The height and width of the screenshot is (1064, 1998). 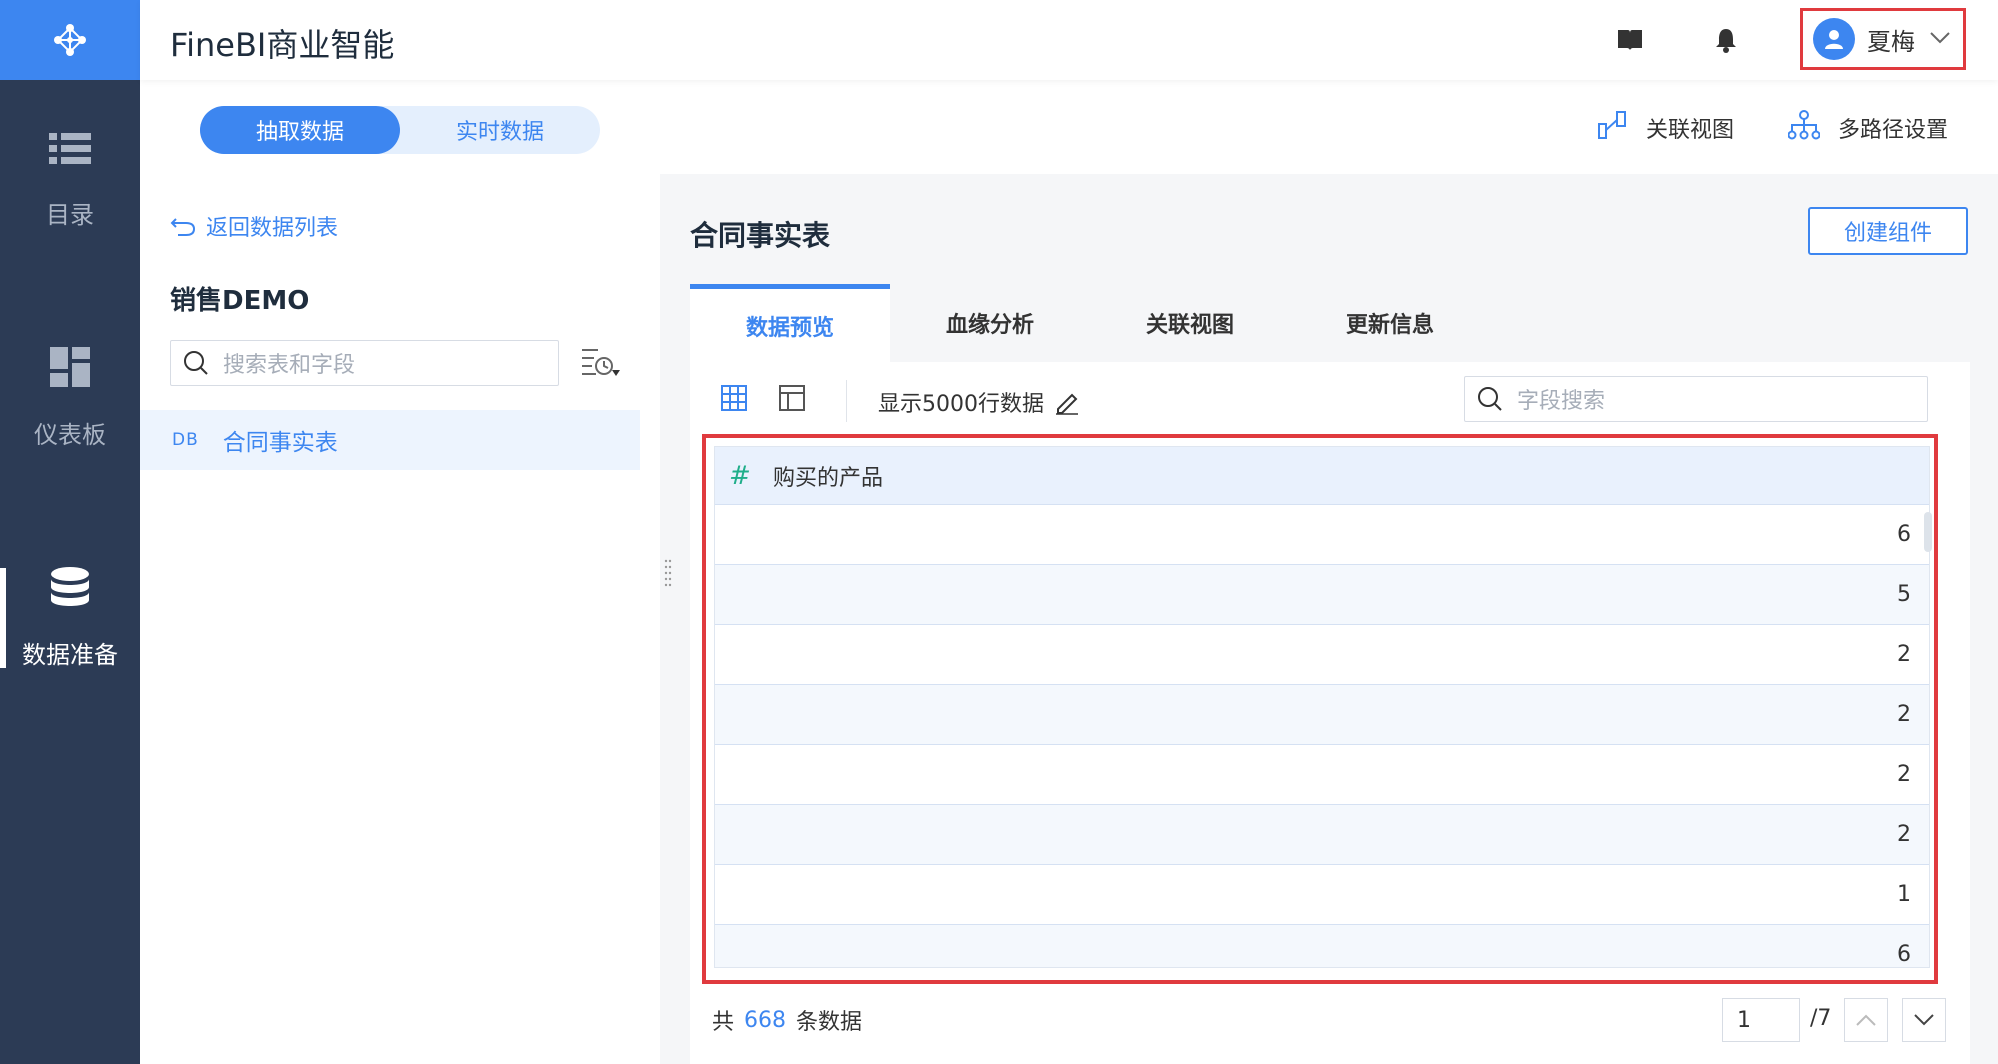 I want to click on tab-bar: 数据预览 血缘分析 关联视图 更新信息, so click(x=1090, y=323).